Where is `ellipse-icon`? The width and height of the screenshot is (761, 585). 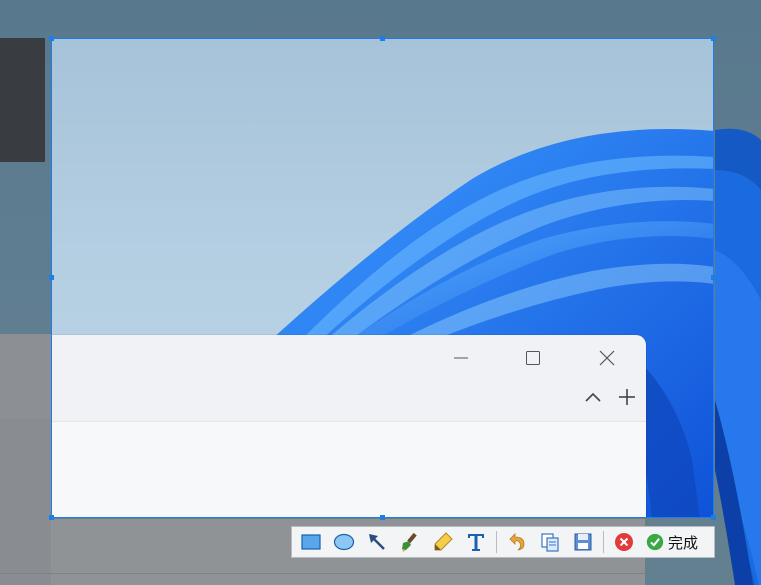
ellipse-icon is located at coordinates (344, 542).